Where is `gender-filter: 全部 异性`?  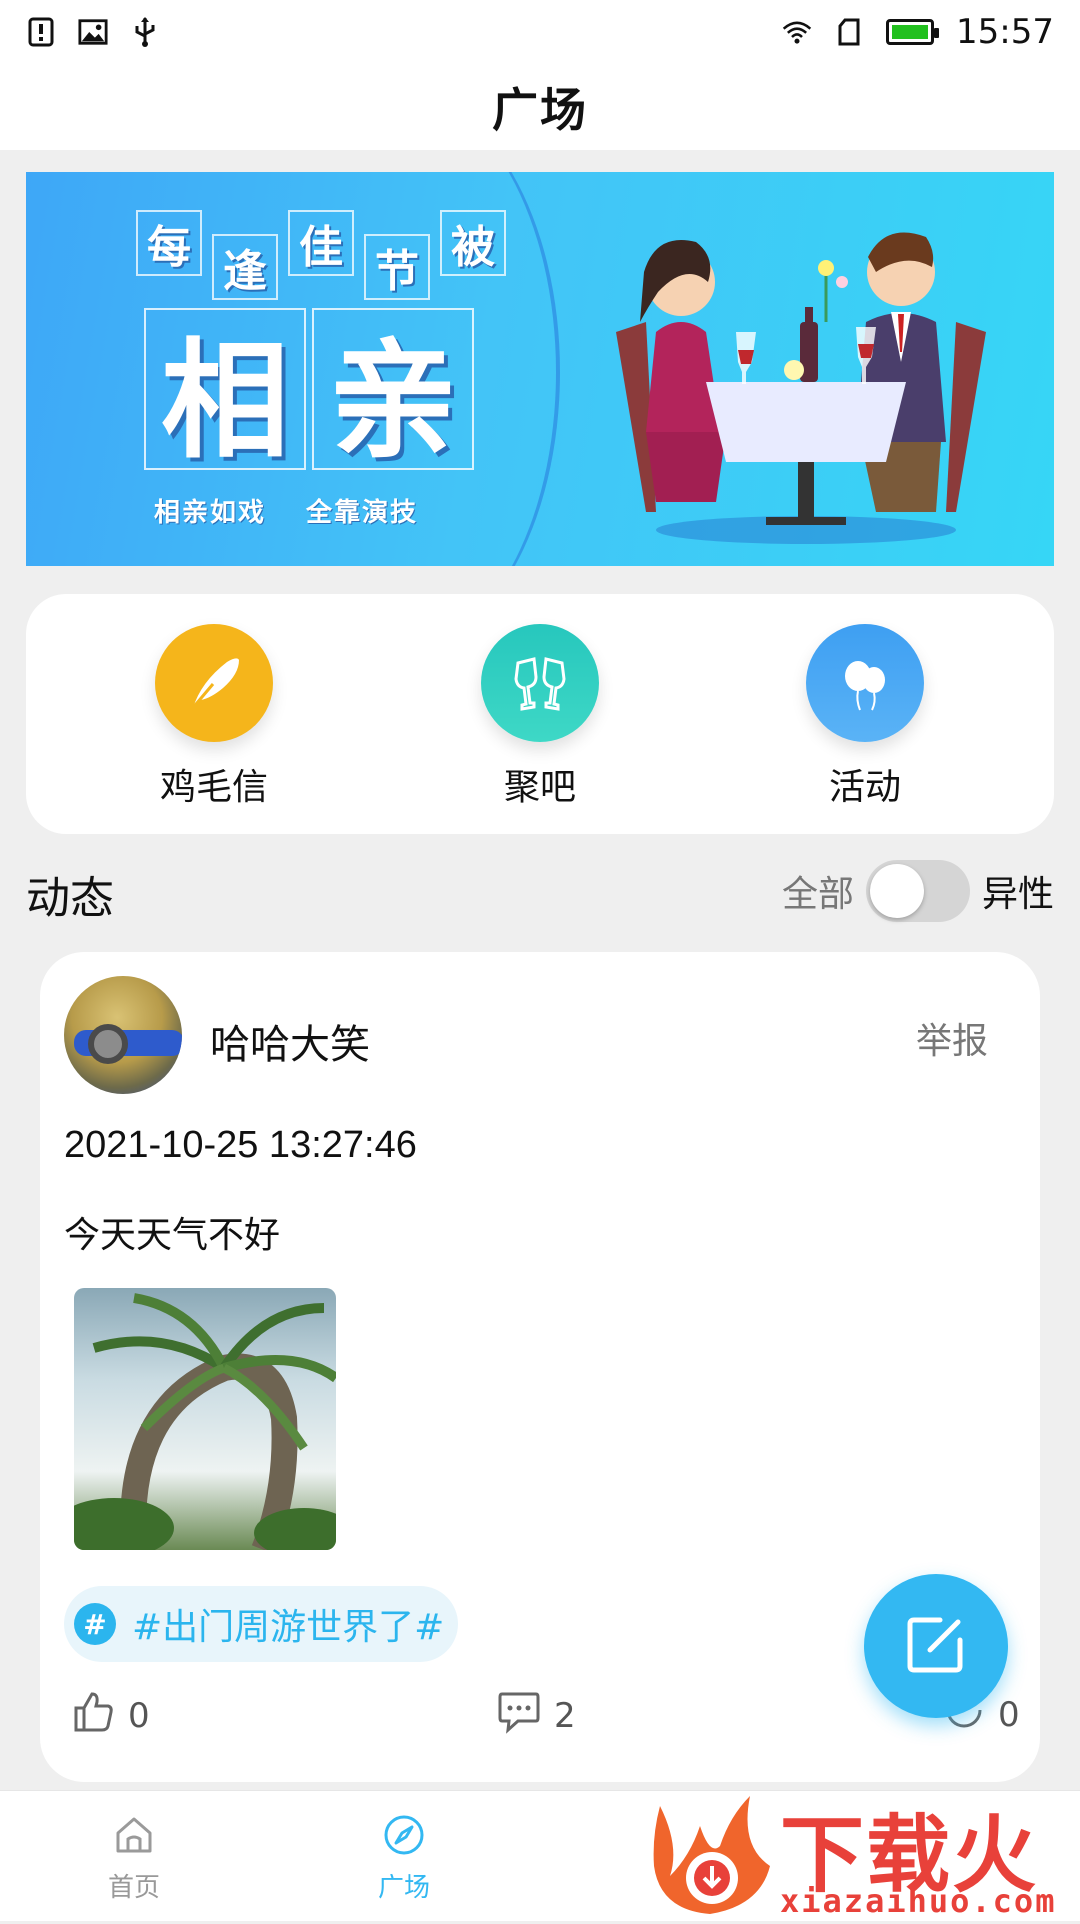
gender-filter: 全部 异性 is located at coordinates (918, 891).